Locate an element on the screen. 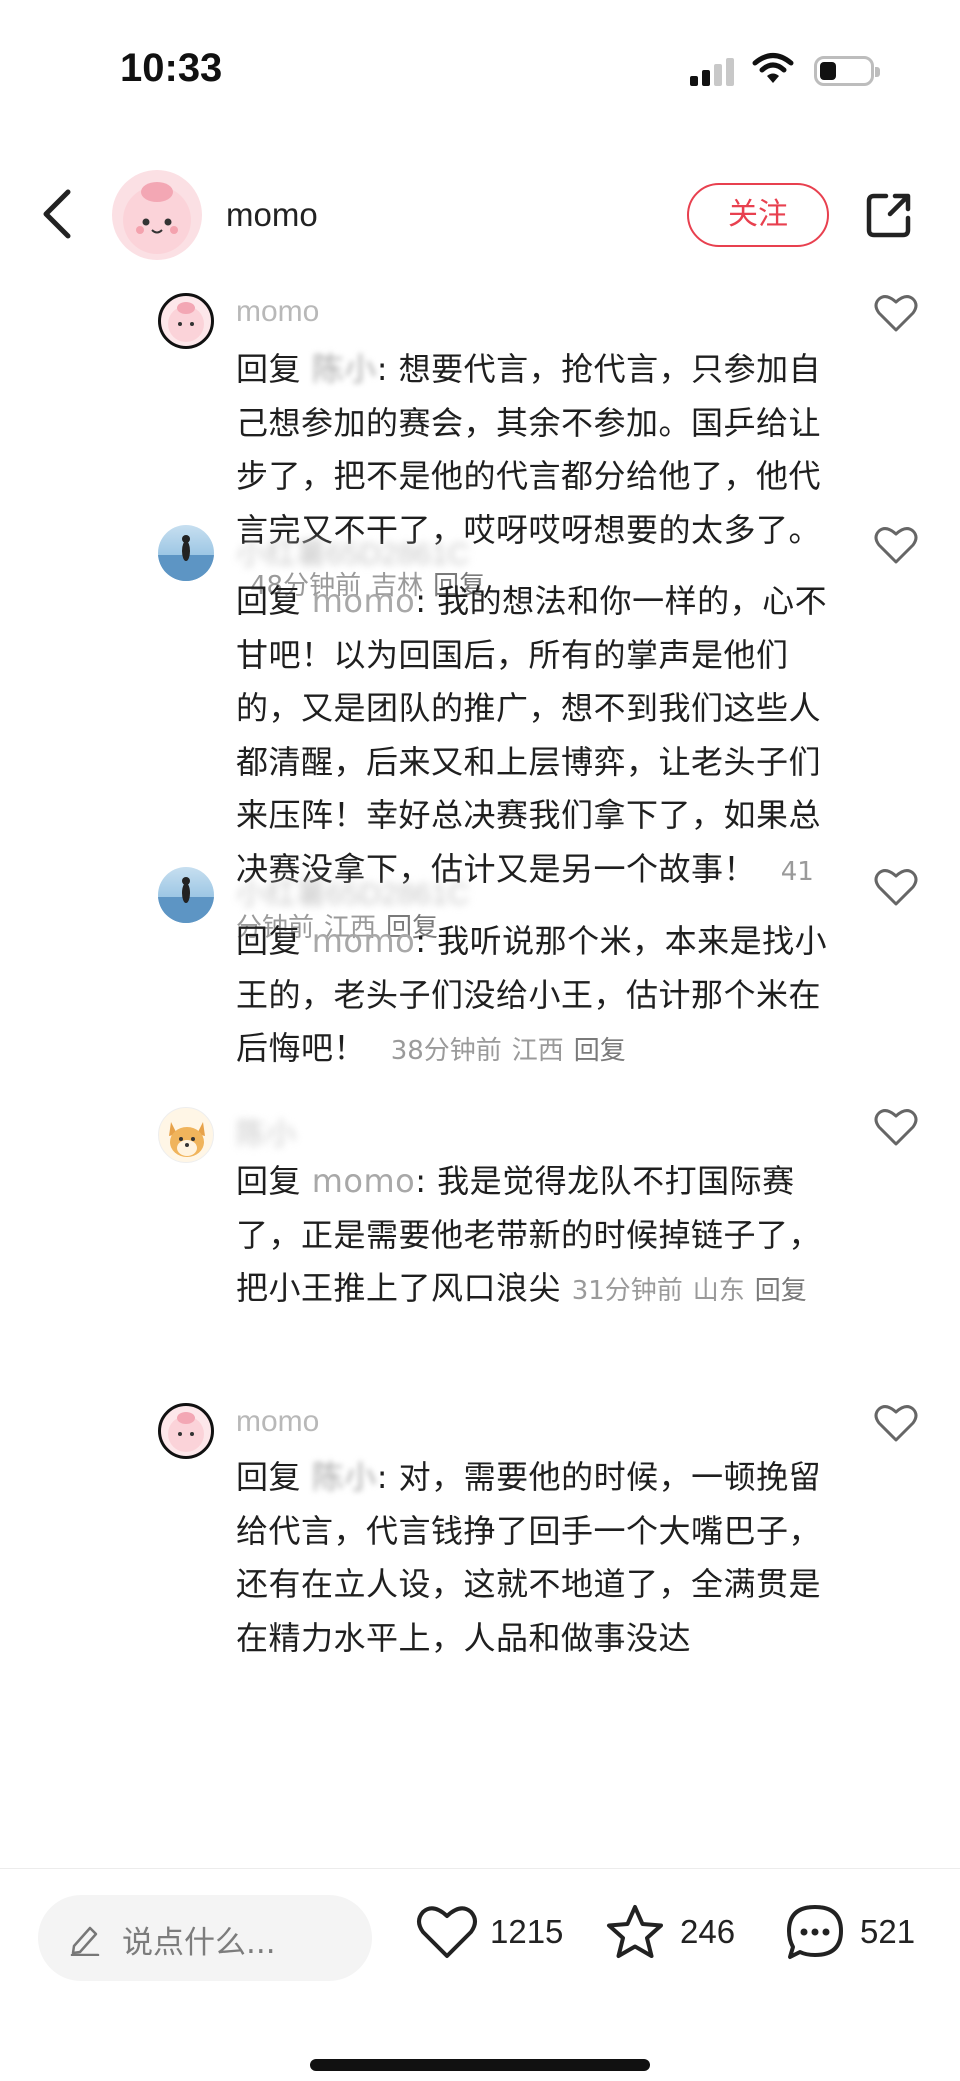 Image resolution: width=960 pixels, height=2081 pixels. follow-button: 关注 is located at coordinates (758, 215).